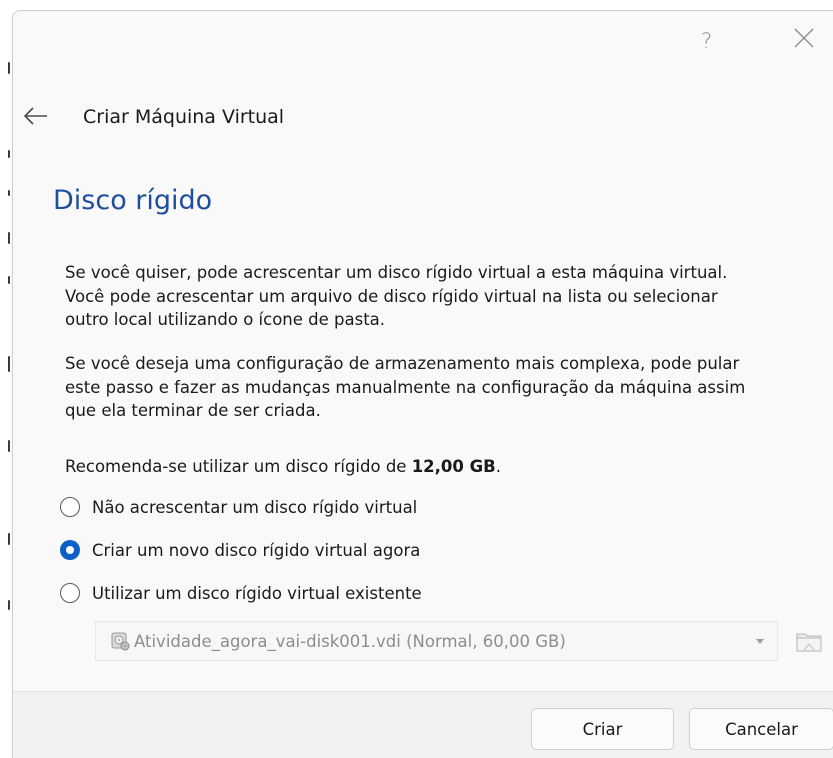  What do you see at coordinates (256, 550) in the screenshot?
I see `radio-label: Criar um novo disco rígido virtual agora` at bounding box center [256, 550].